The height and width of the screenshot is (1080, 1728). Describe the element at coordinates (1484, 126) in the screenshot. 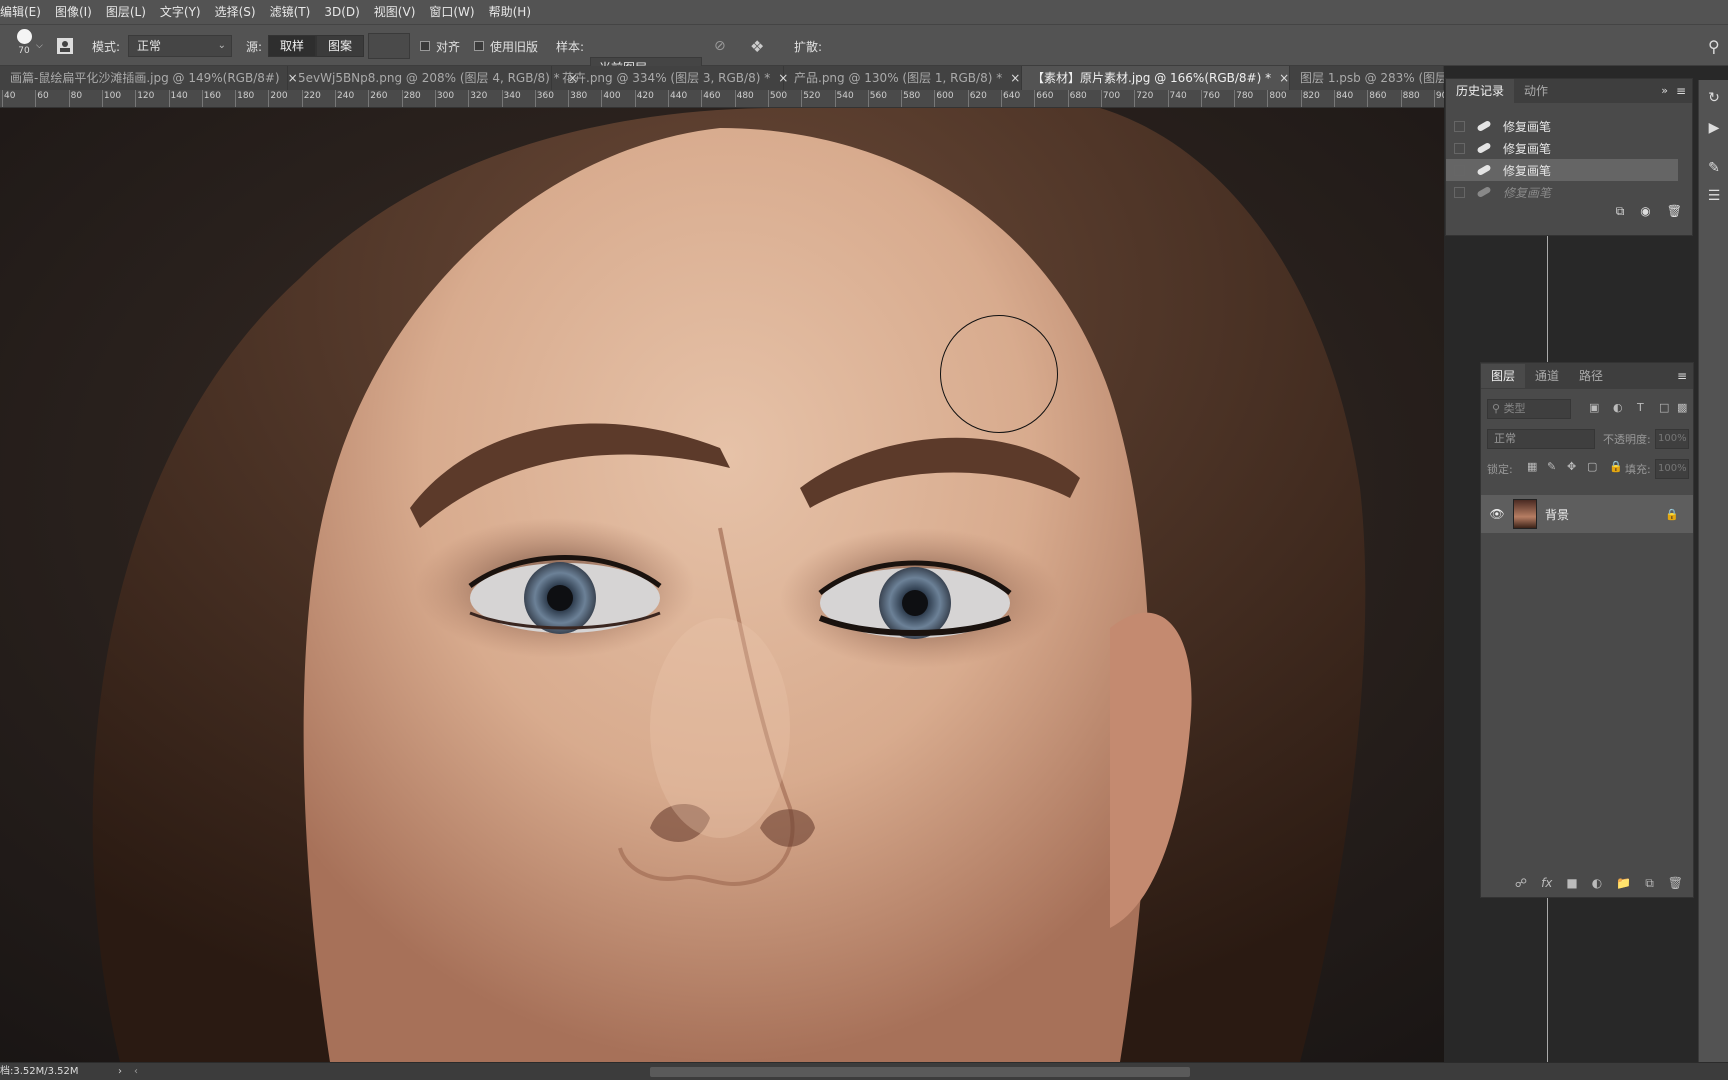

I see `healing-brush-icon` at that location.